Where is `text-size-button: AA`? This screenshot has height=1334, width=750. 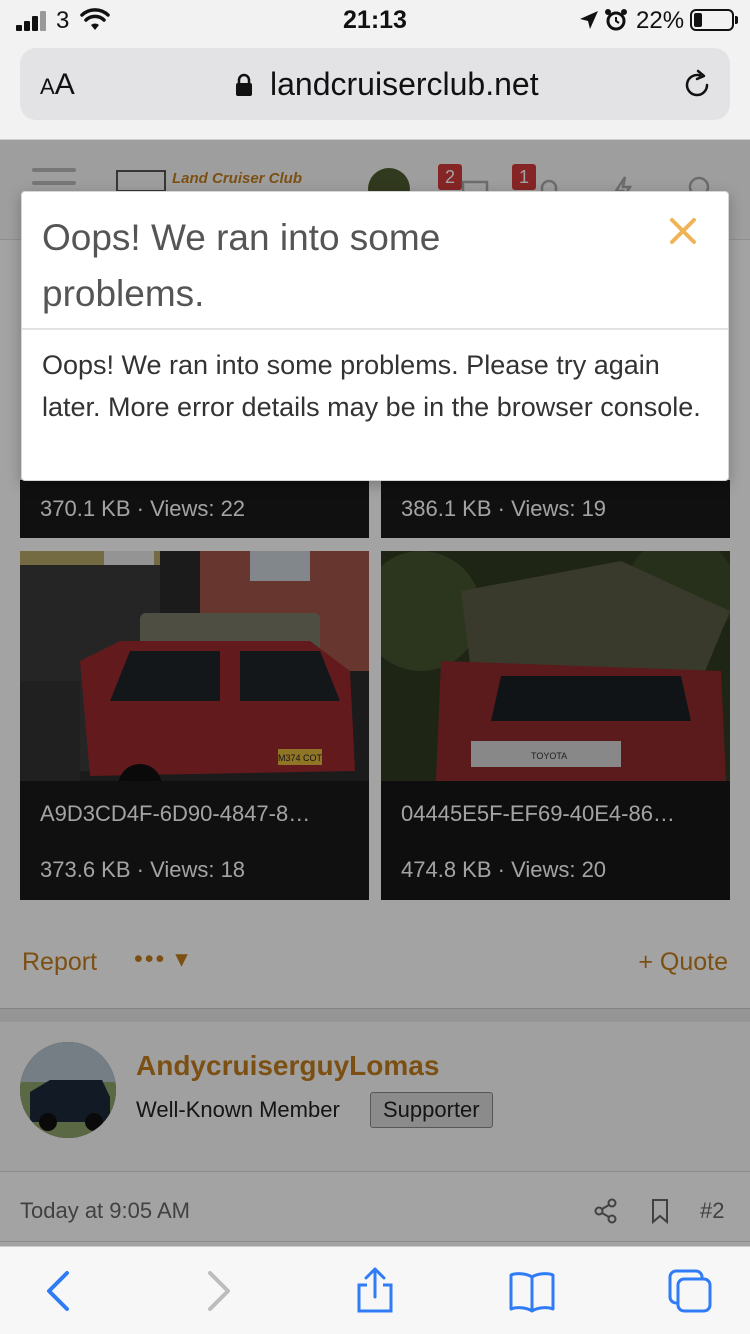
text-size-button: AA is located at coordinates (57, 85).